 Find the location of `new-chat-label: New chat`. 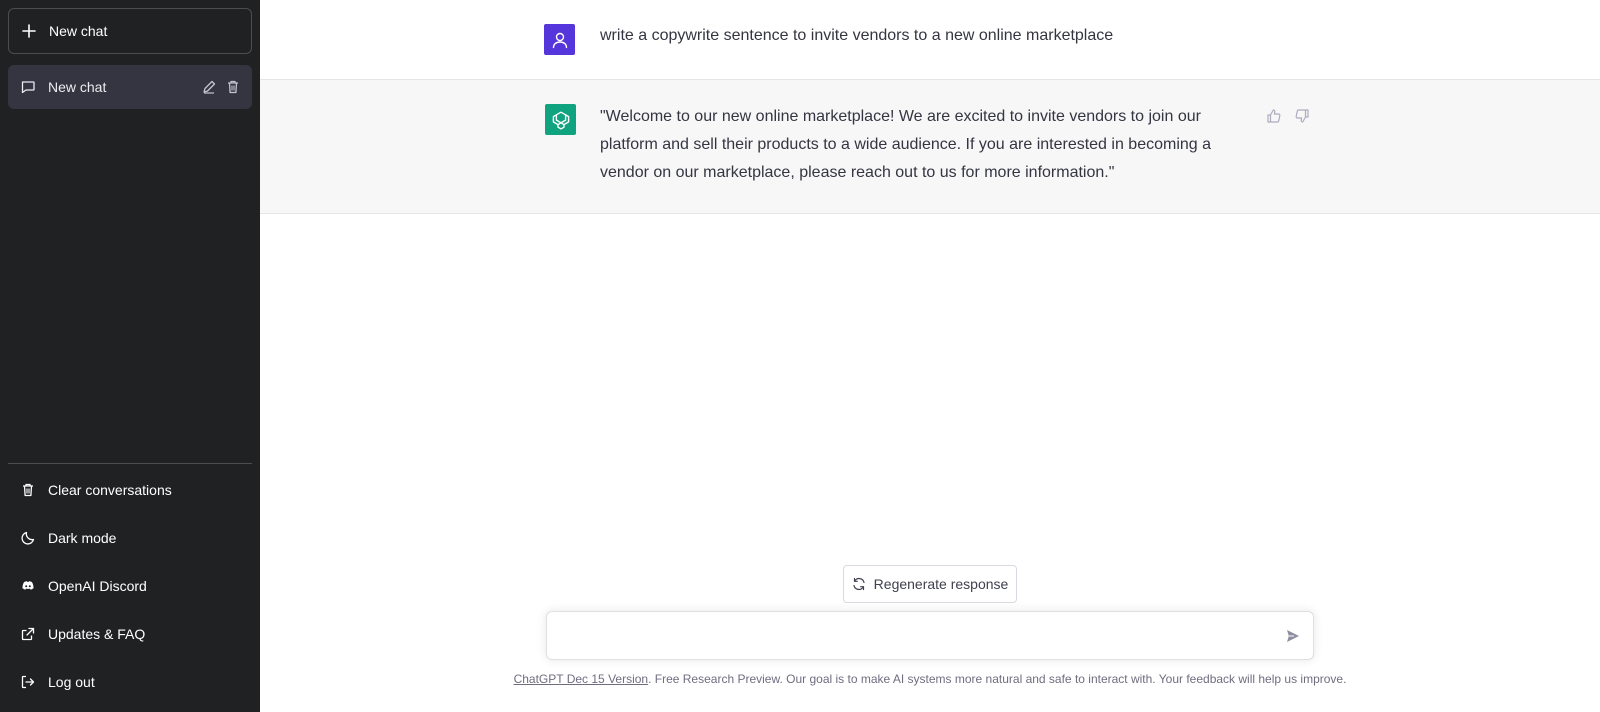

new-chat-label: New chat is located at coordinates (78, 31).